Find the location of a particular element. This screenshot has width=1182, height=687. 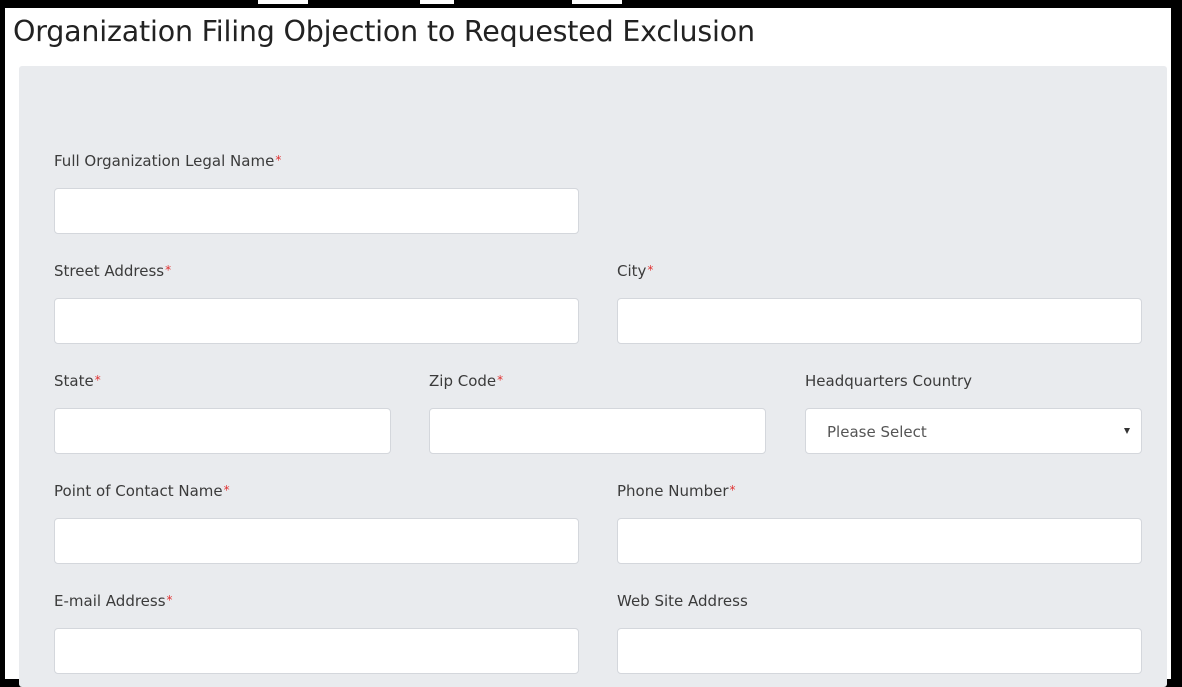

city-label-text: City is located at coordinates (632, 271).